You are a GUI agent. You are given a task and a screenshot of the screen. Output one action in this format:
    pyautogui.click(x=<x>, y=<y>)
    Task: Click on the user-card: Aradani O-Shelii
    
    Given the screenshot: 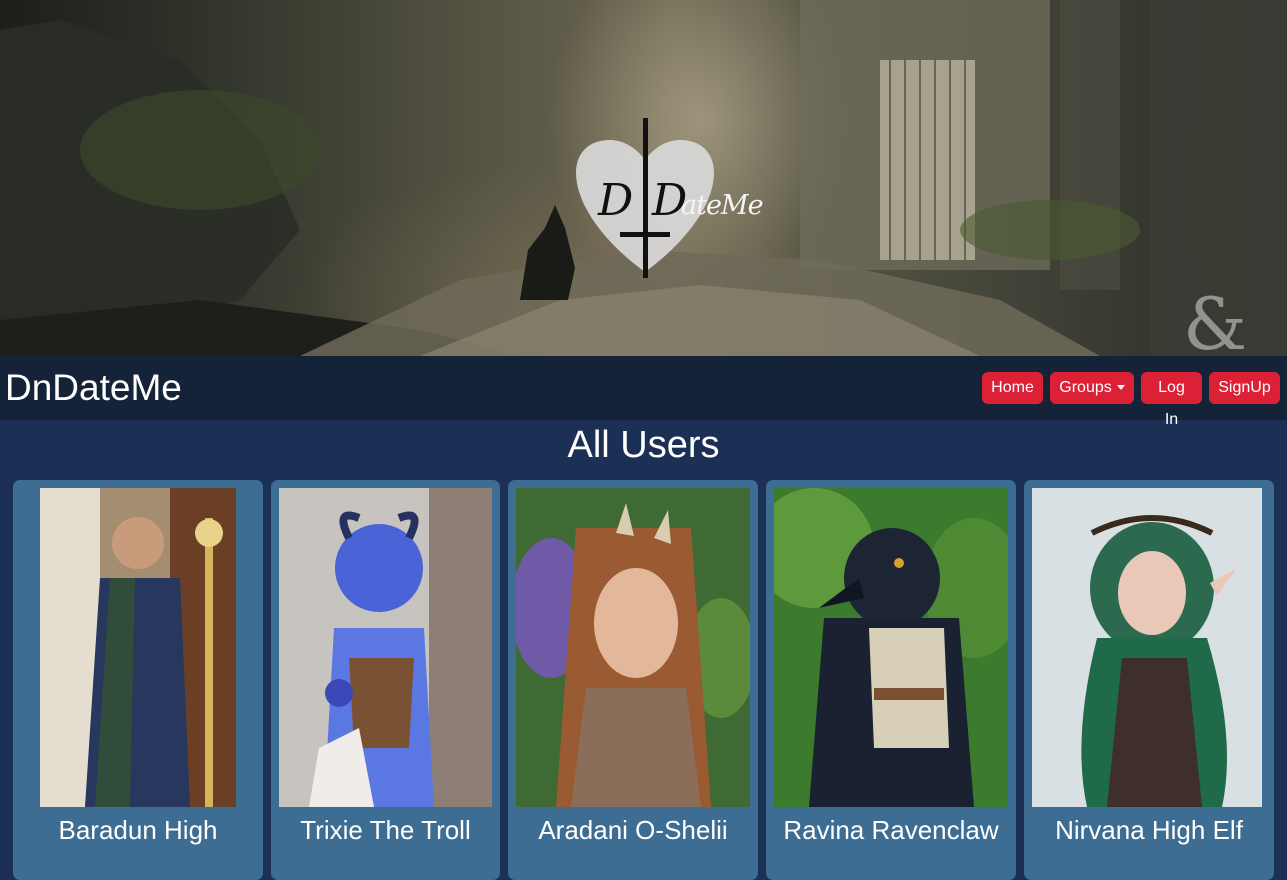 What is the action you would take?
    pyautogui.click(x=633, y=680)
    